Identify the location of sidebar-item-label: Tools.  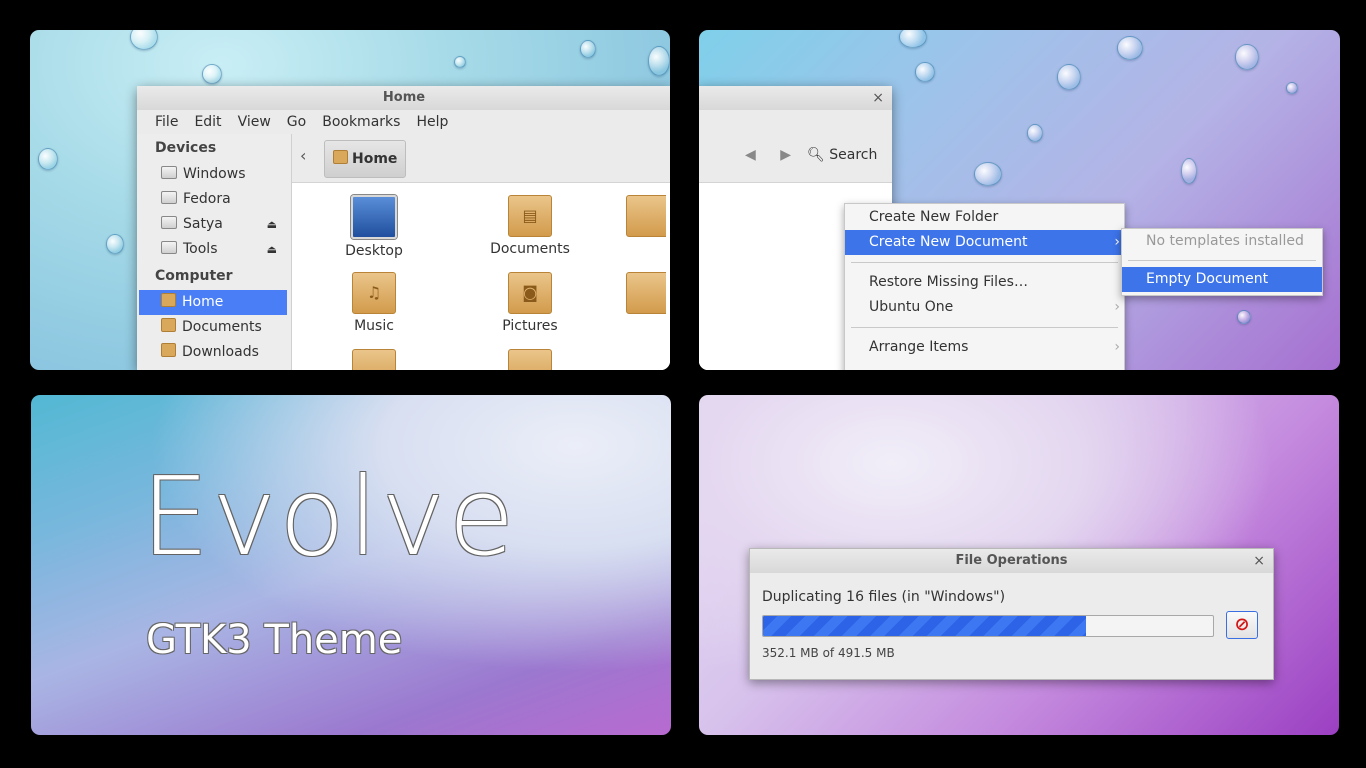
(200, 249).